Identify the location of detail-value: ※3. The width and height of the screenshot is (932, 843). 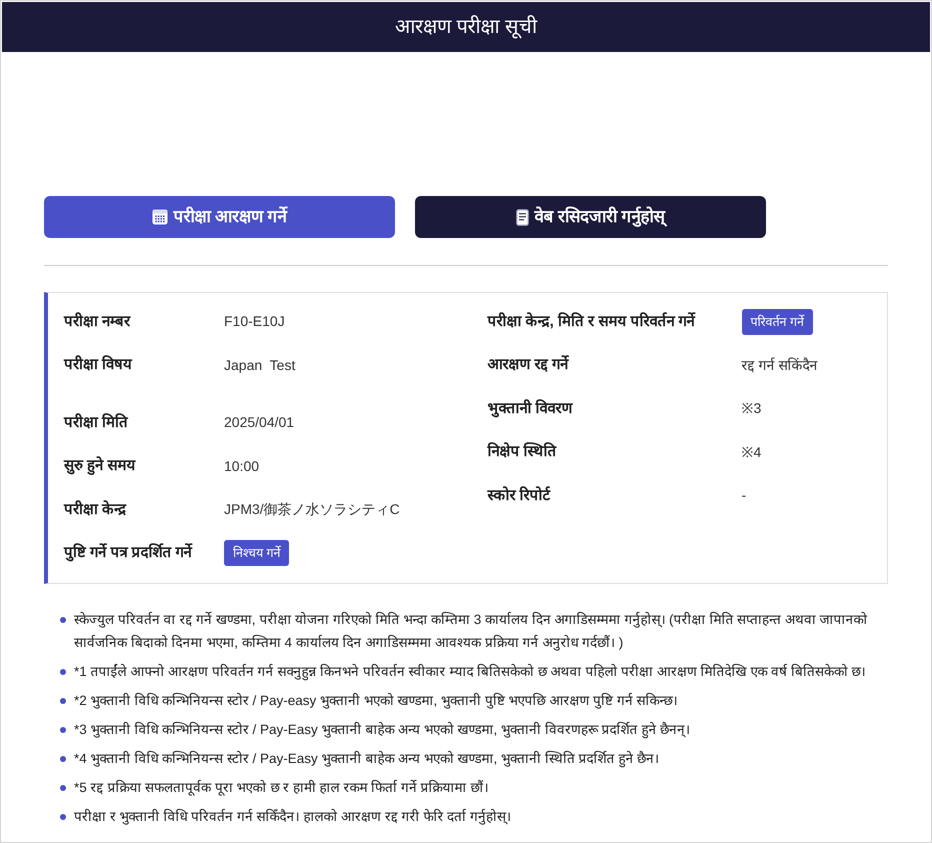
(752, 408).